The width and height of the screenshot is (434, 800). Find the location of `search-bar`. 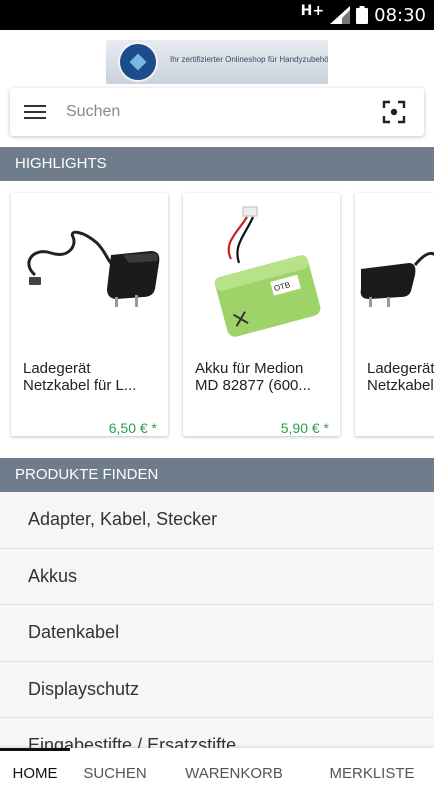

search-bar is located at coordinates (217, 112).